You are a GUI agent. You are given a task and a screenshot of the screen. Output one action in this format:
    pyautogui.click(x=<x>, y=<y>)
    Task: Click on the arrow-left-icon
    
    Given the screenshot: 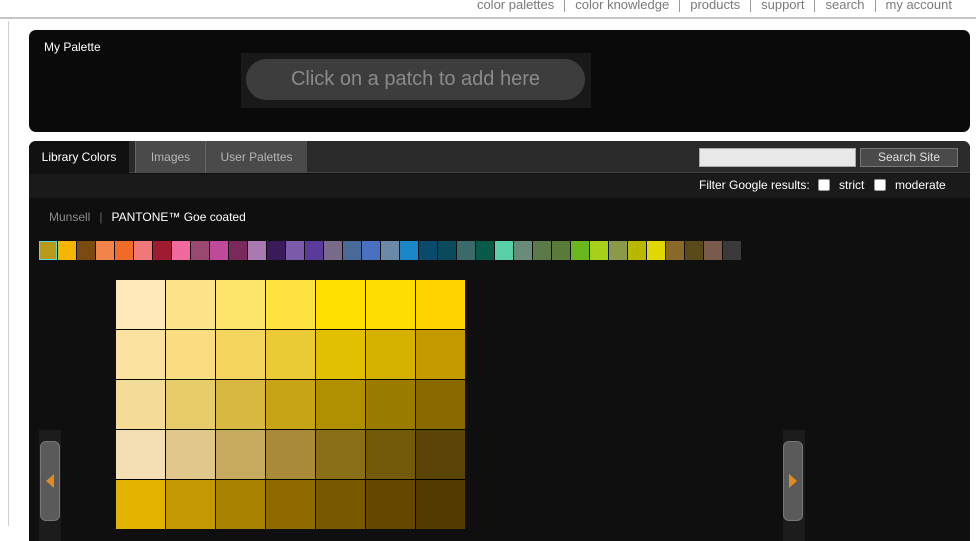 What is the action you would take?
    pyautogui.click(x=50, y=481)
    